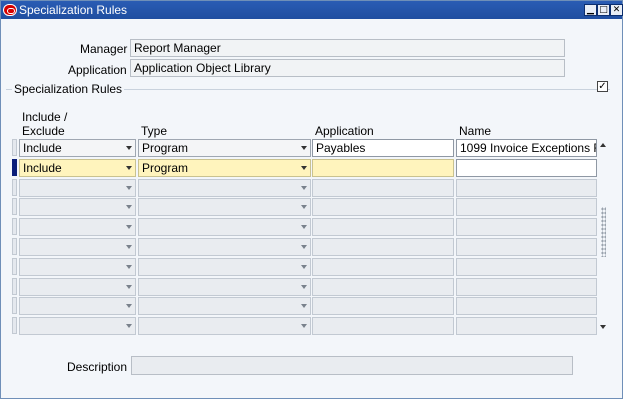 This screenshot has width=623, height=399. Describe the element at coordinates (526, 148) in the screenshot. I see `cell-name: 1099 Invoice Exceptions Rep` at that location.